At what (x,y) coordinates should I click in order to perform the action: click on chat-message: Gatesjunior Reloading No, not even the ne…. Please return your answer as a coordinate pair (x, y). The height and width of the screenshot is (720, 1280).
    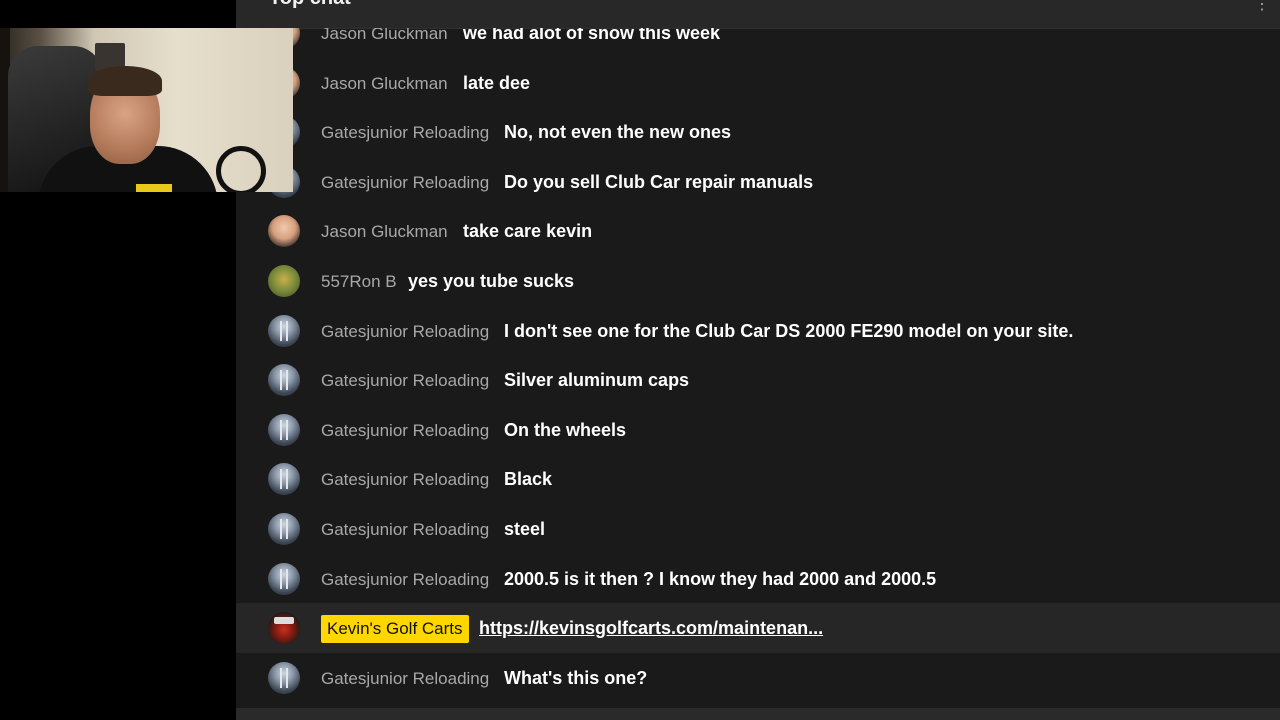
    Looking at the image, I should click on (758, 132).